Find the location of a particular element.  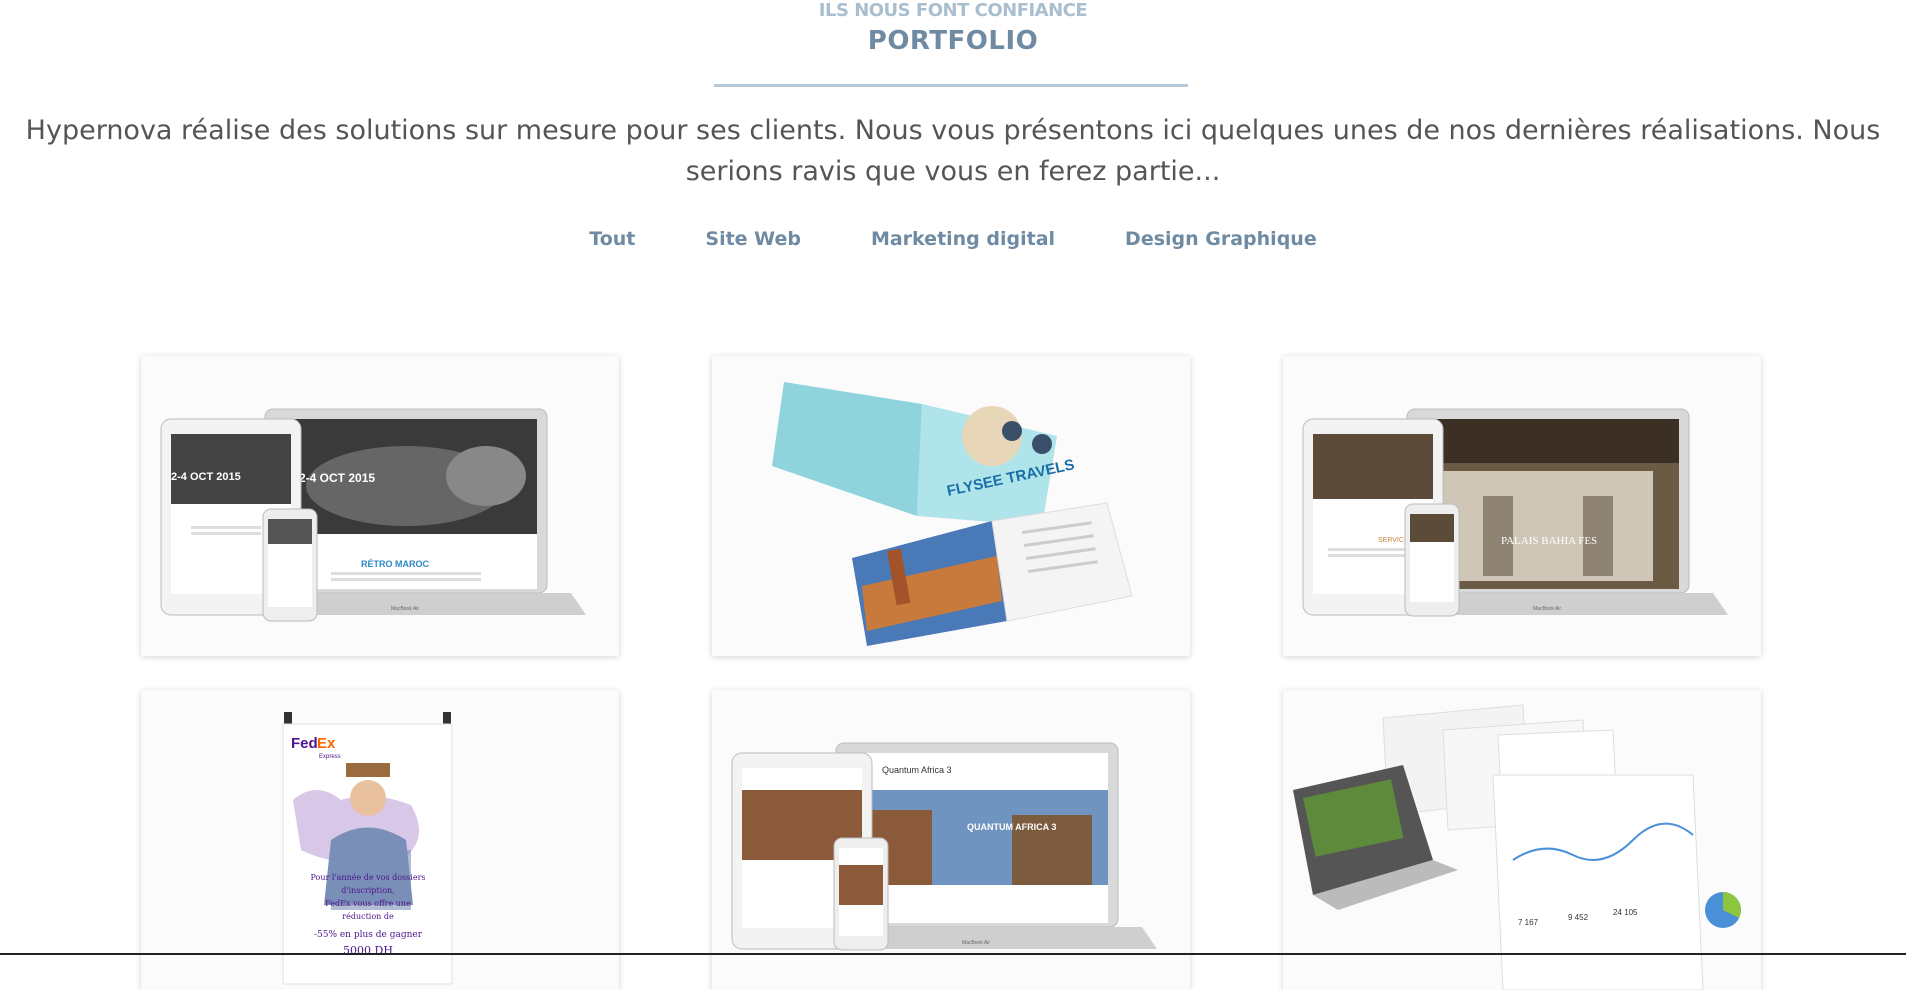

quantum-screen-title: QUANTUM AFRICA 3 is located at coordinates (1011, 827).